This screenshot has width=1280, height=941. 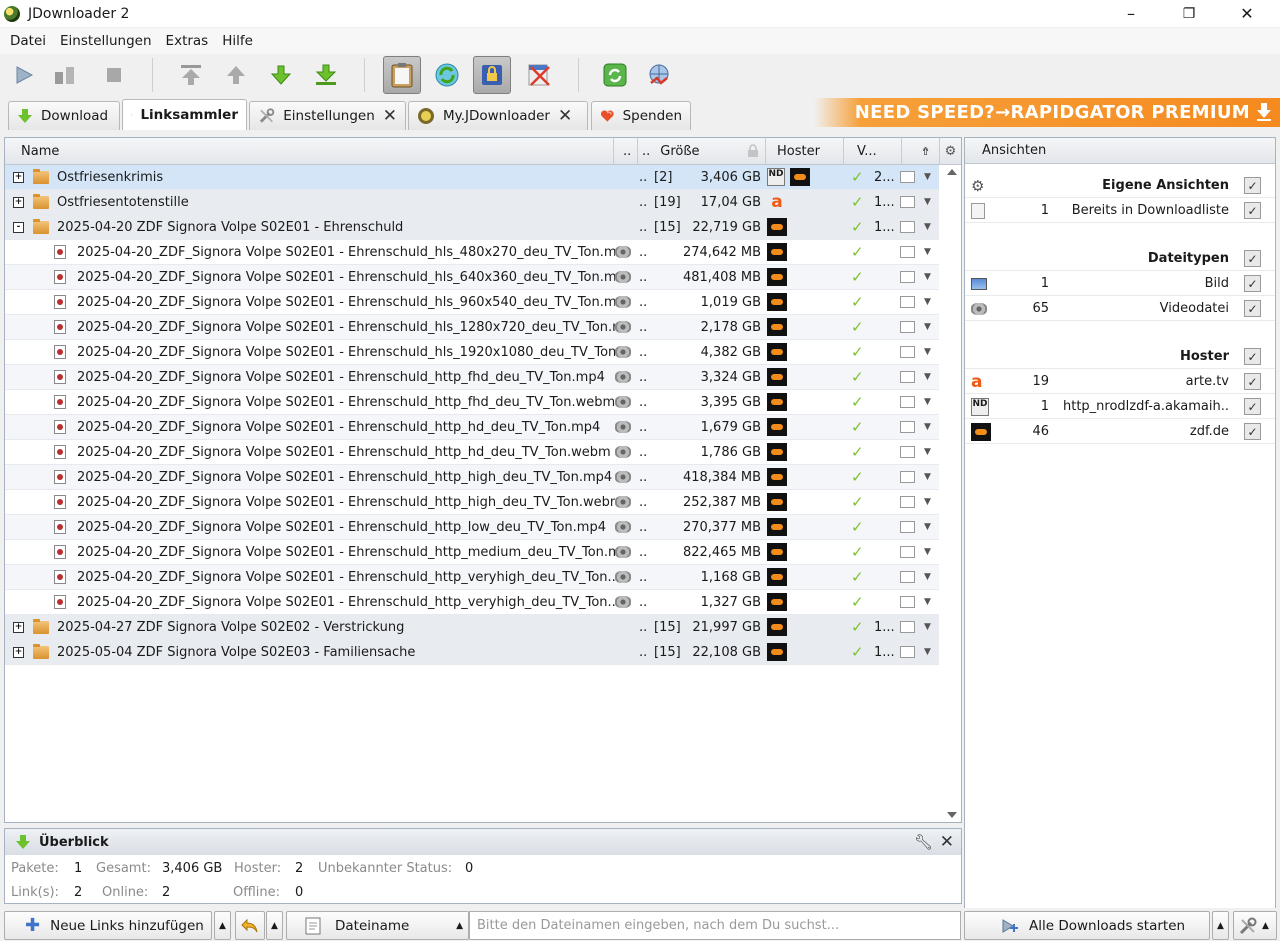 What do you see at coordinates (923, 842) in the screenshot?
I see `wrench-icon: 🔧︎` at bounding box center [923, 842].